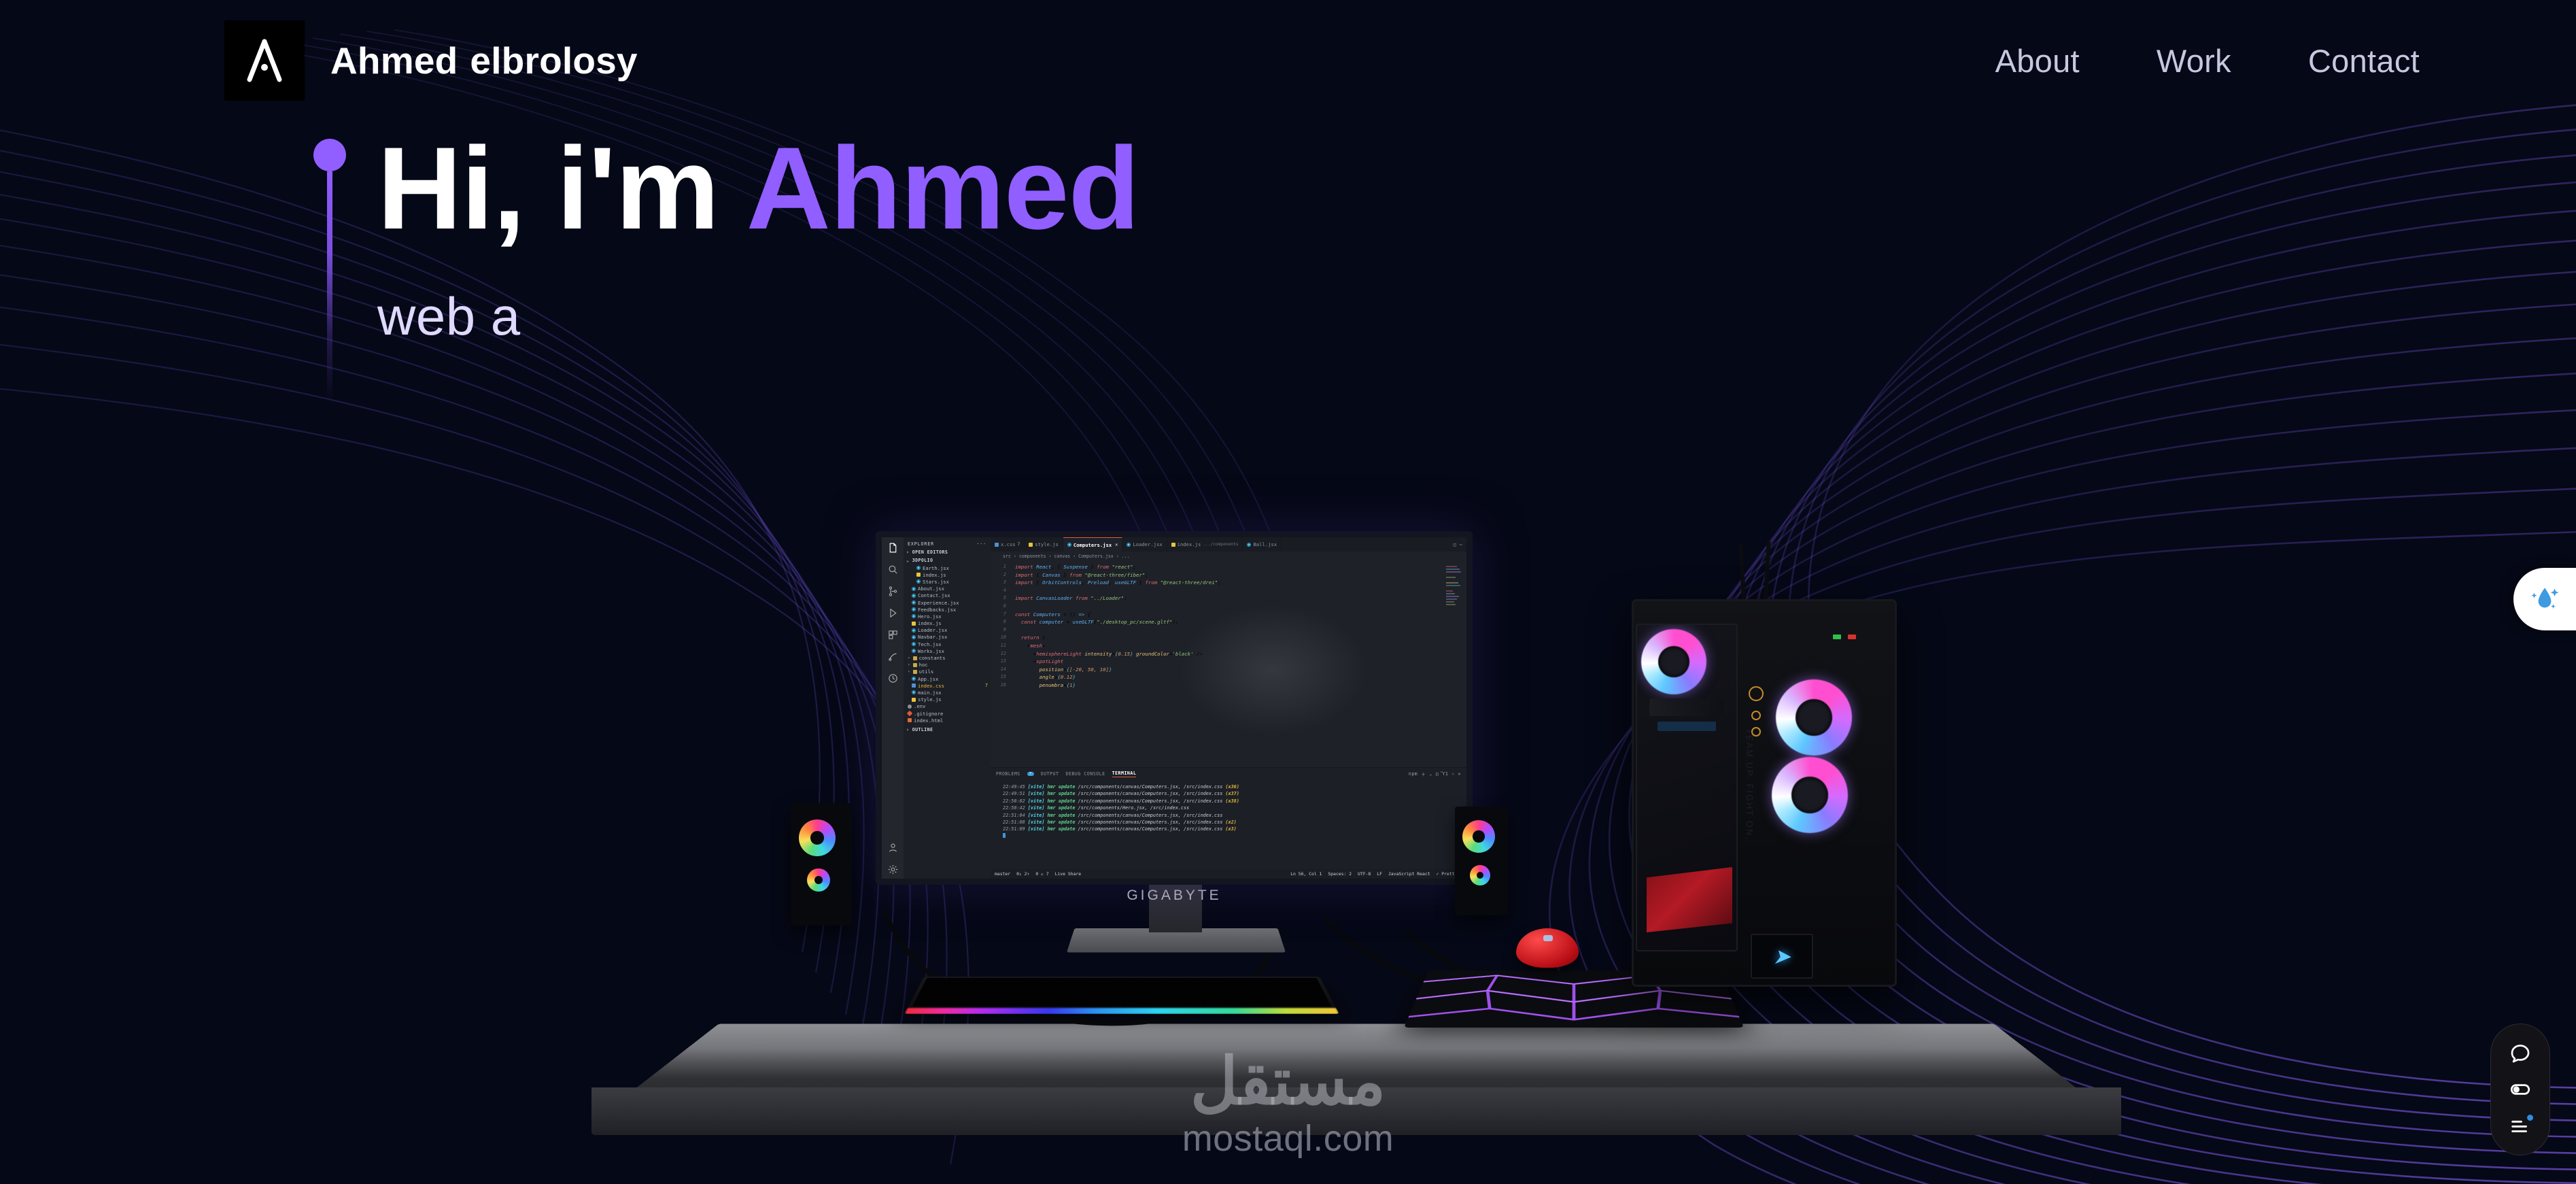 The image size is (2576, 1184). Describe the element at coordinates (947, 650) in the screenshot. I see `file-item: Works.jsx` at that location.